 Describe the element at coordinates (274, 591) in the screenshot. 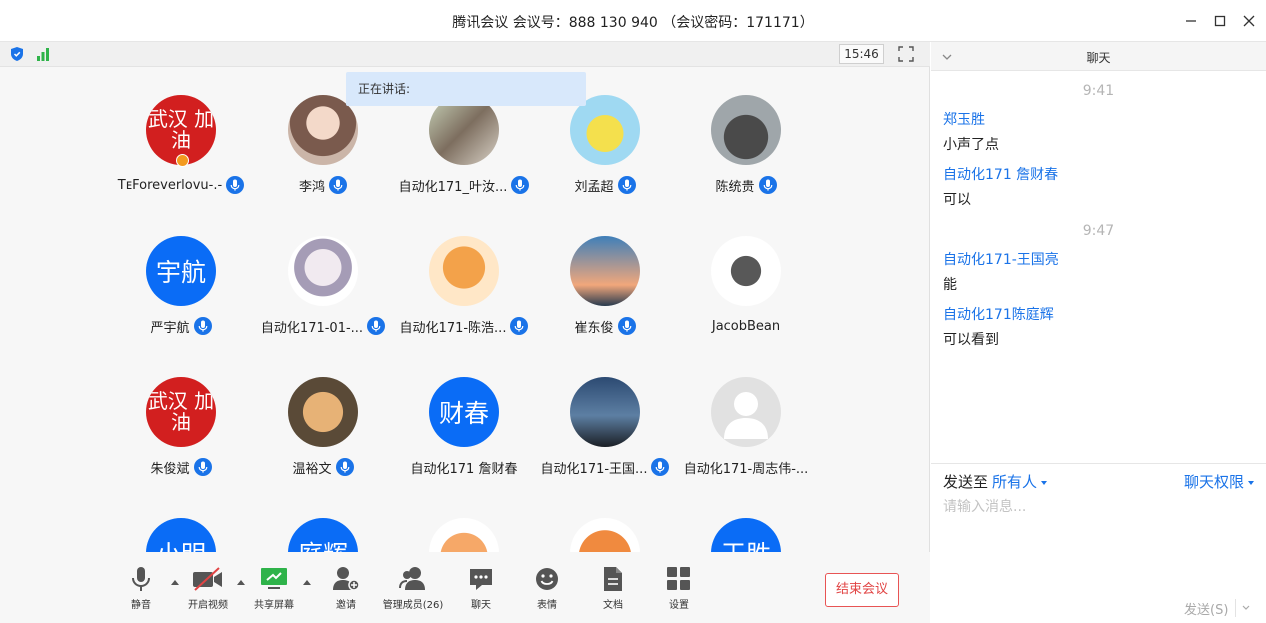

I see `share-screen-button: 共享屏幕` at that location.